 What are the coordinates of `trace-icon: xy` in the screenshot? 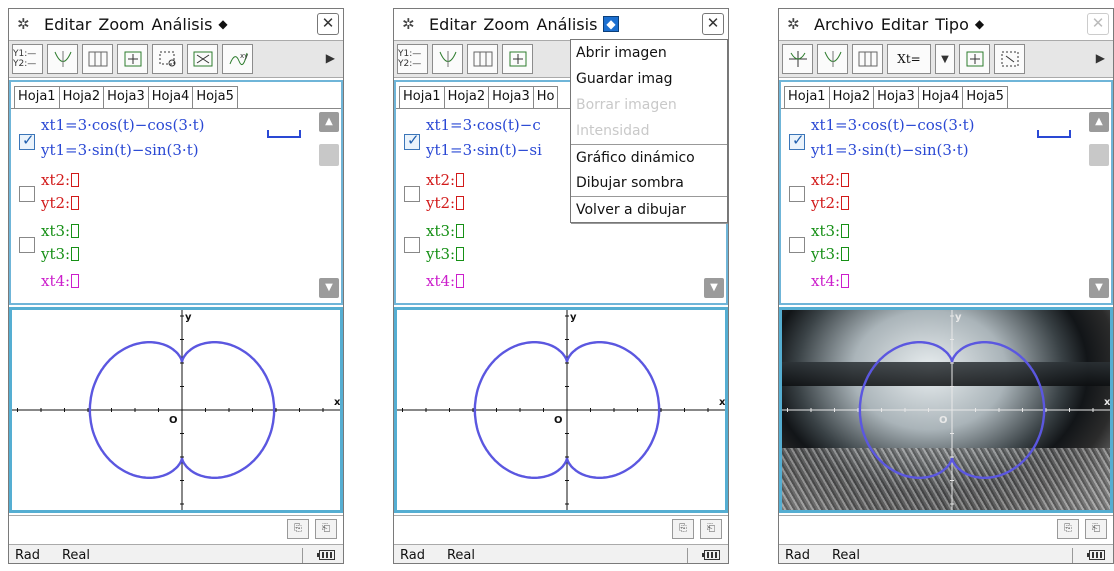 It's located at (237, 59).